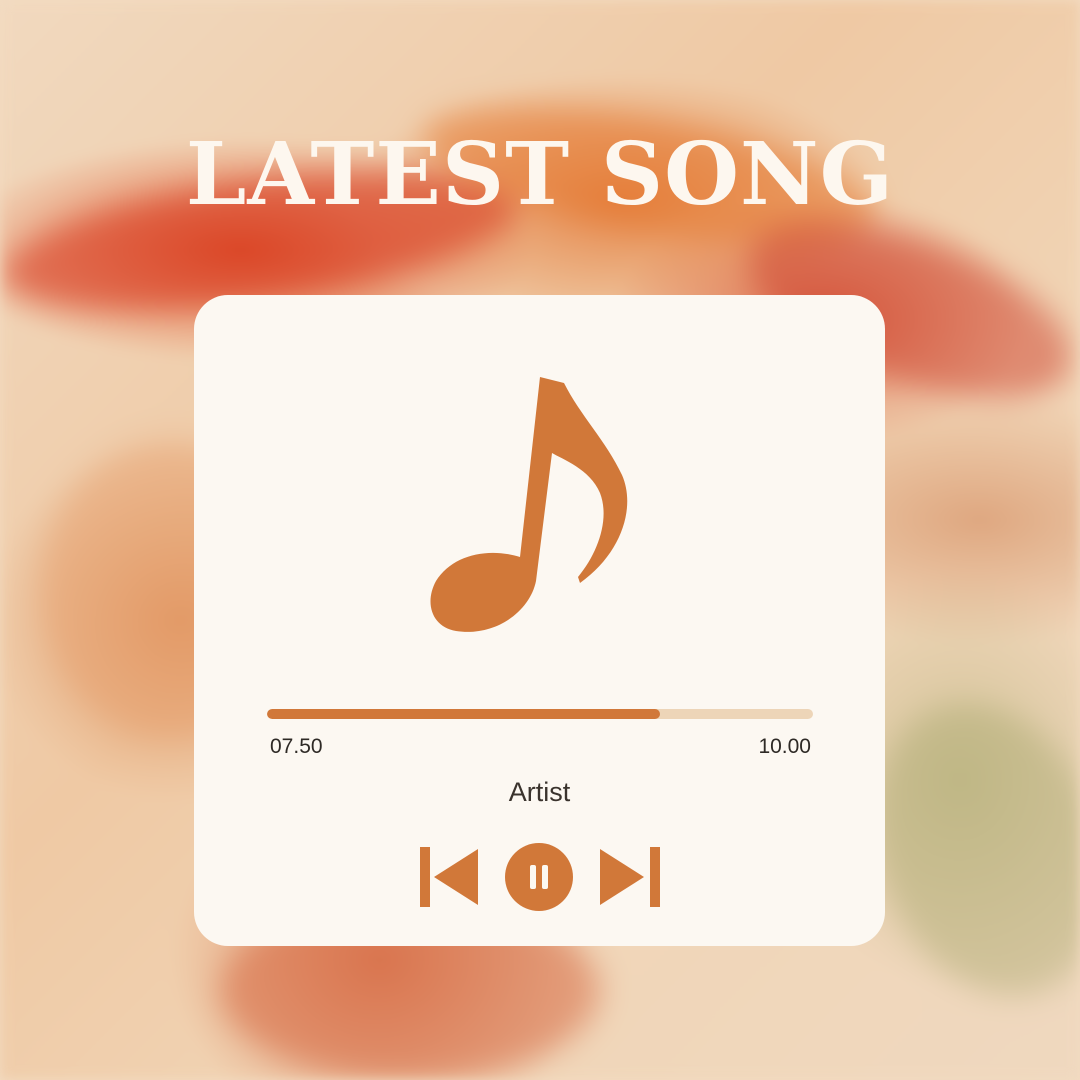  What do you see at coordinates (540, 174) in the screenshot?
I see `page-title: LATEST SONG` at bounding box center [540, 174].